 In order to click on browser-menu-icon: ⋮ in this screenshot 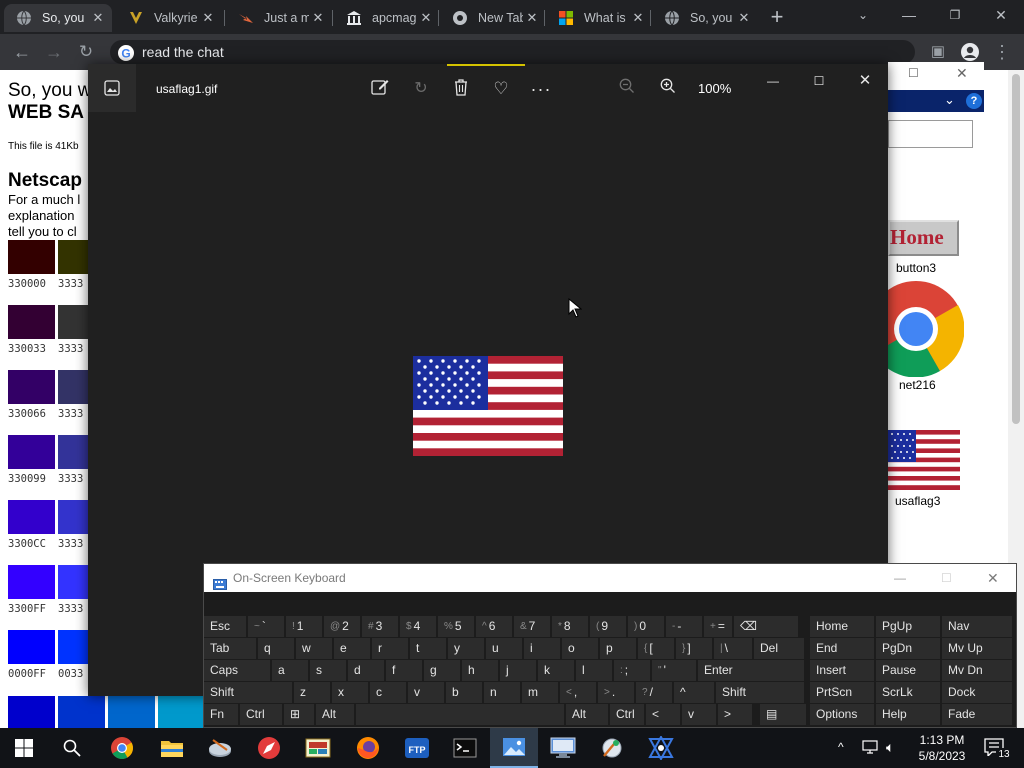, I will do `click(1002, 52)`.